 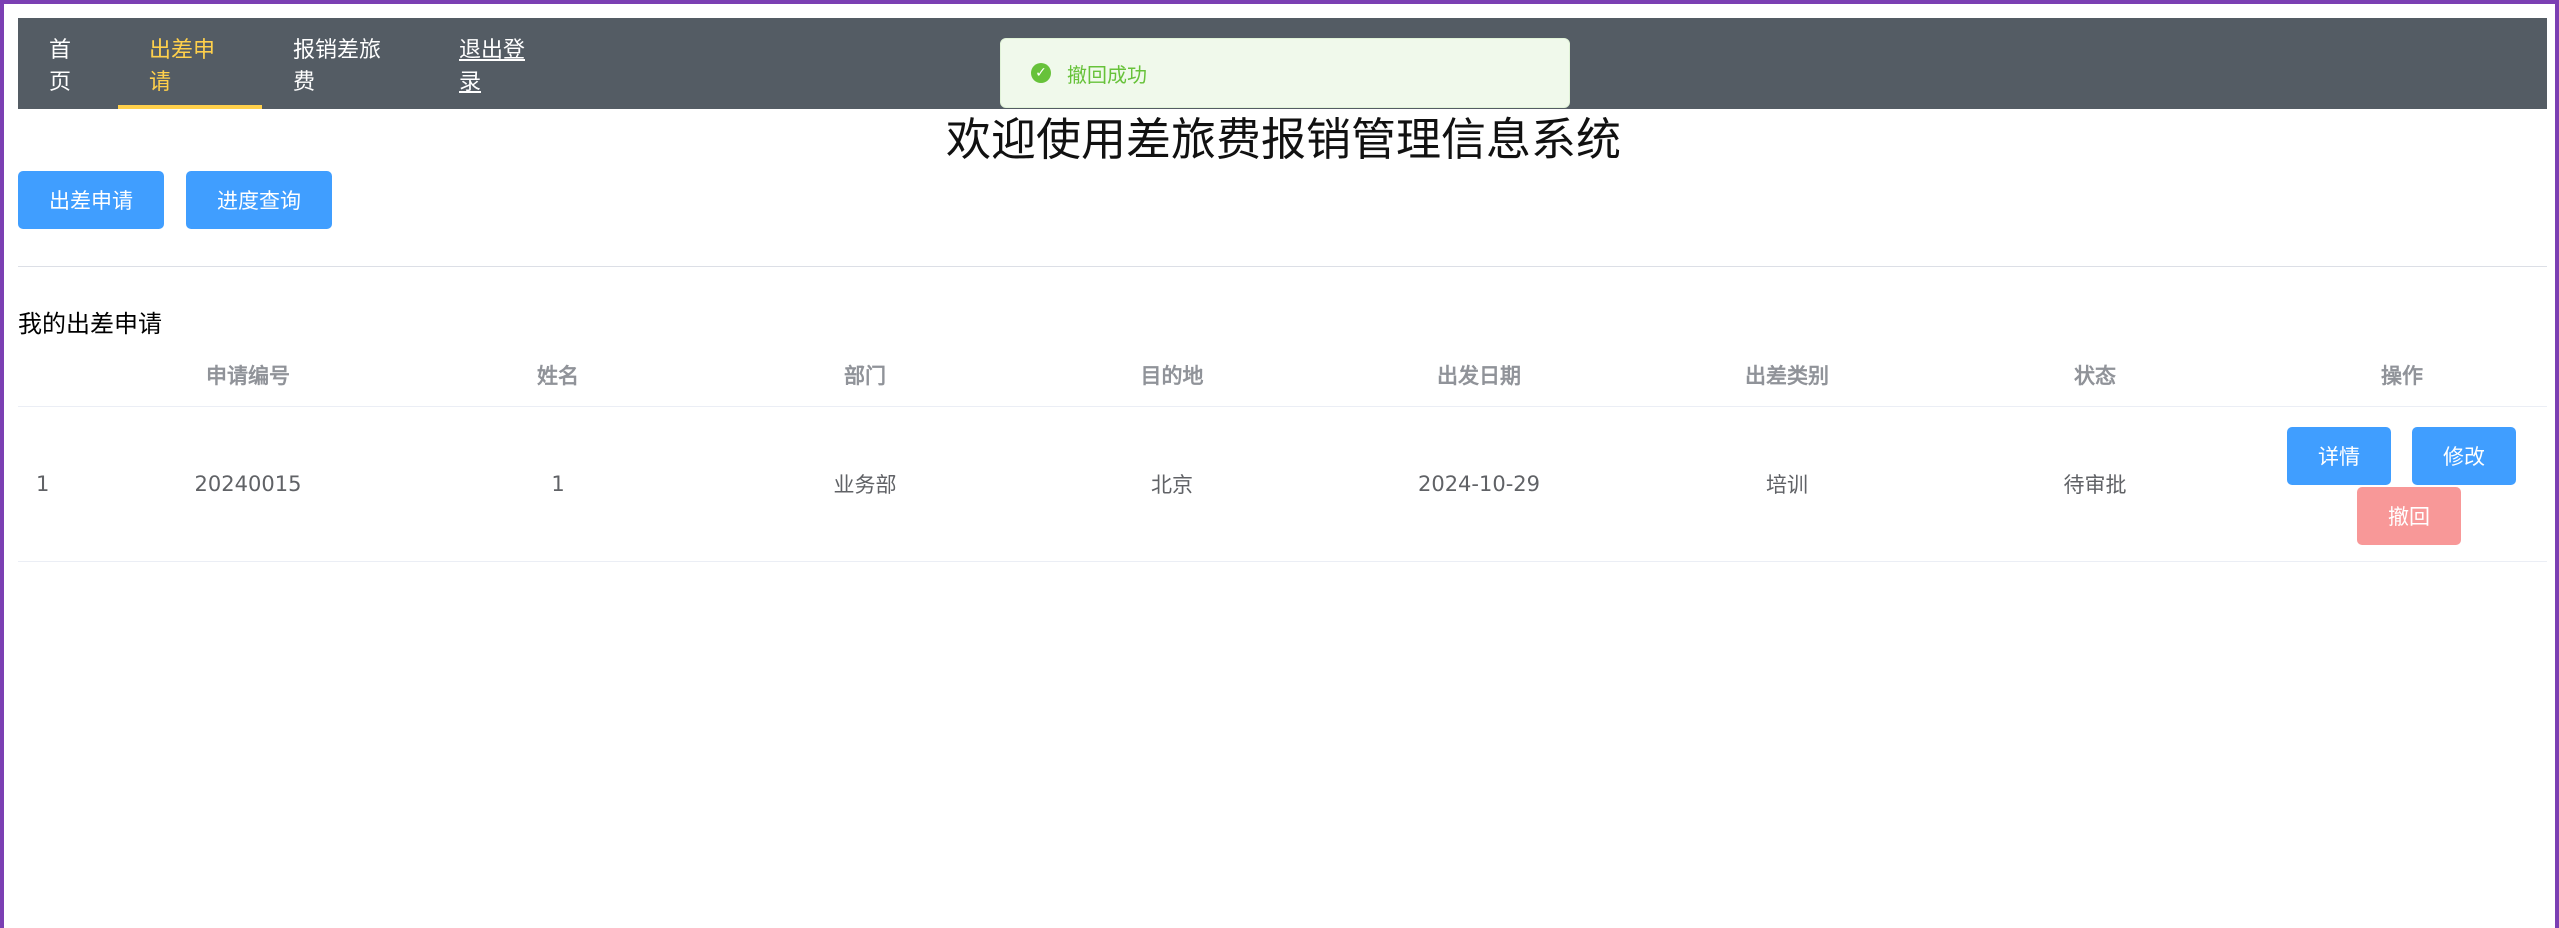 What do you see at coordinates (1479, 484) in the screenshot?
I see `cell-departure-date: 2024-10-29` at bounding box center [1479, 484].